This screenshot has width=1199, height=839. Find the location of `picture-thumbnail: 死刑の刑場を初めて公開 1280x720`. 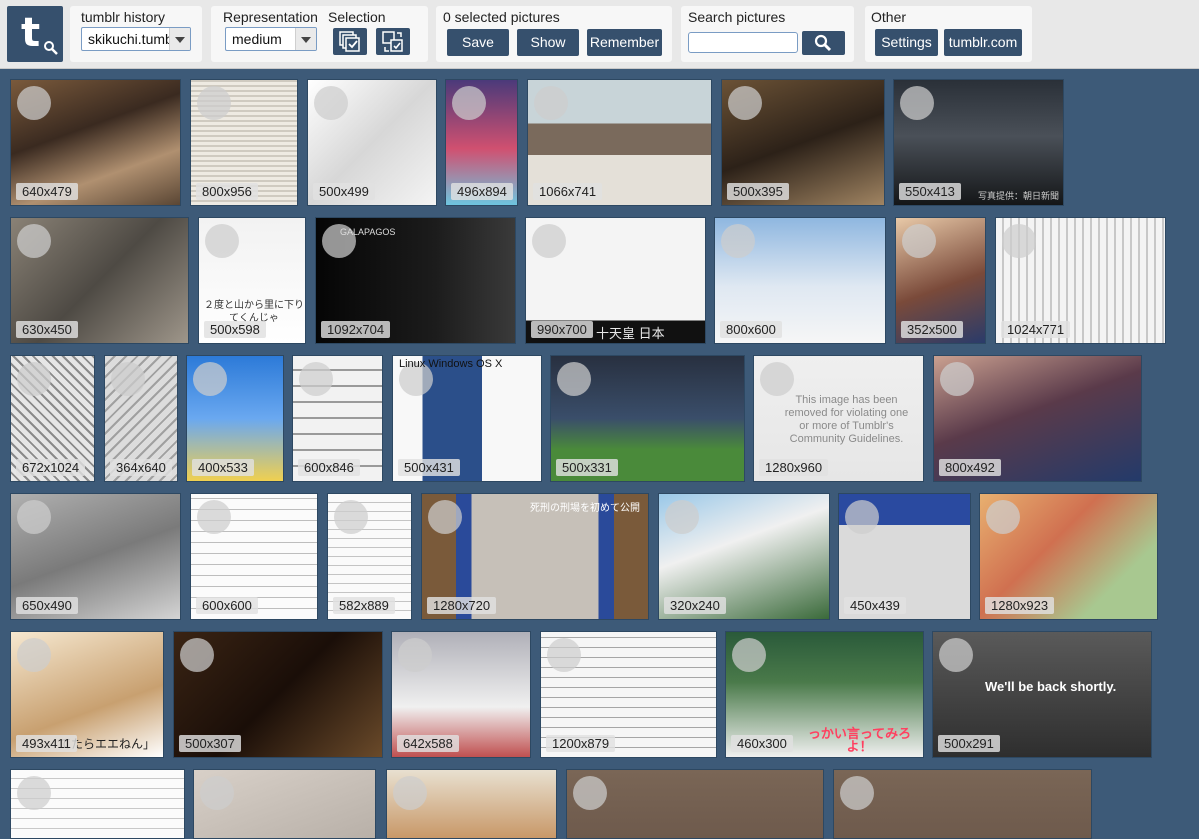

picture-thumbnail: 死刑の刑場を初めて公開 1280x720 is located at coordinates (535, 556).